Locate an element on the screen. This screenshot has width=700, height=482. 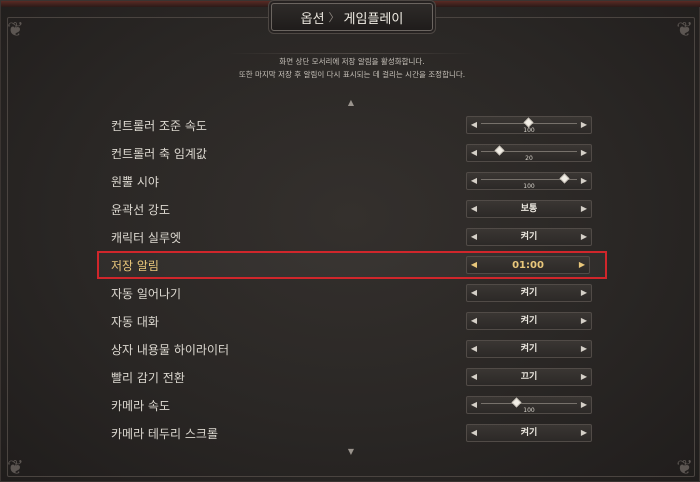
setting-label: 카메라 테두리 스크롤 is located at coordinates (164, 434).